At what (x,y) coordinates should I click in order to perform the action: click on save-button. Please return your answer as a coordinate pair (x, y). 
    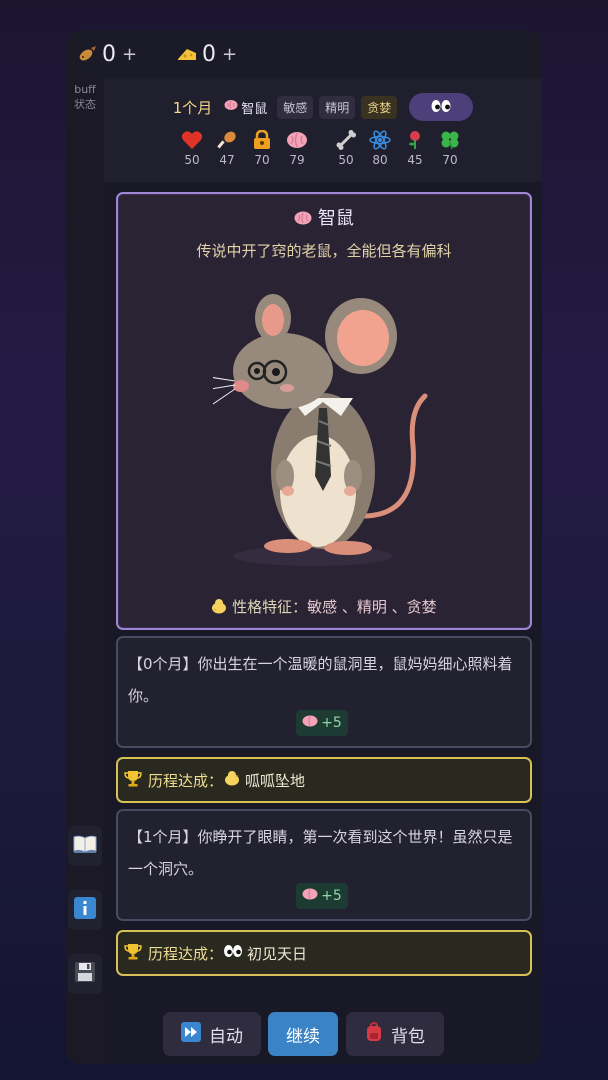
    Looking at the image, I should click on (85, 974).